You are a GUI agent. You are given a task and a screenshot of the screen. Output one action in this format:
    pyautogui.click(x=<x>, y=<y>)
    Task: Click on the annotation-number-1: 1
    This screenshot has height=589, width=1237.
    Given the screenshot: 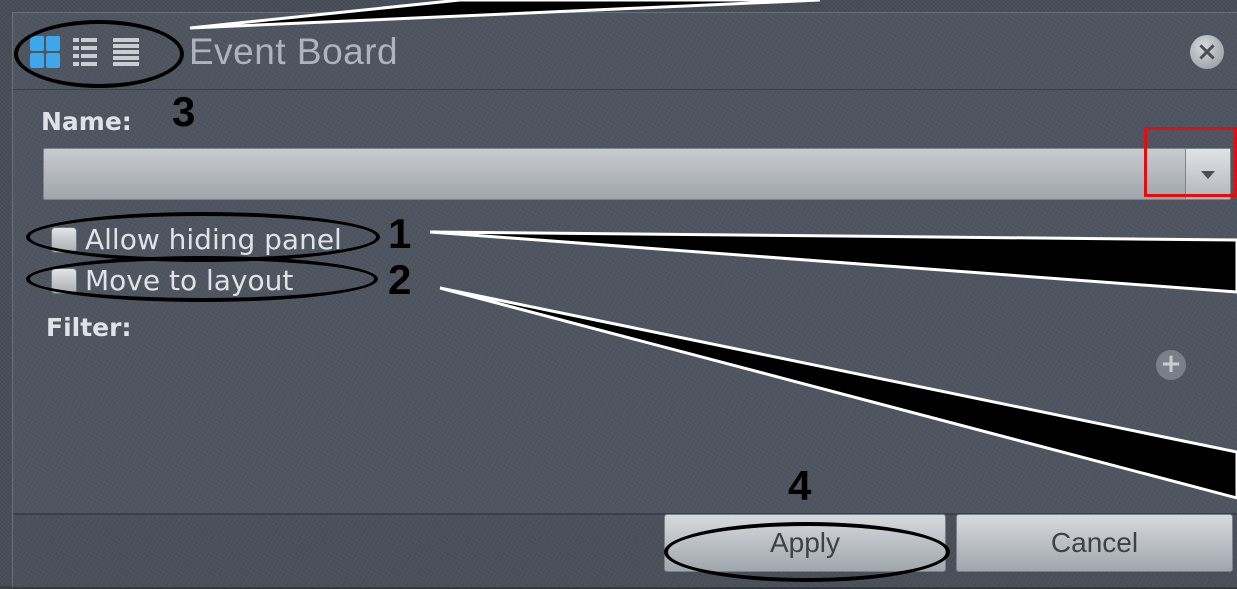 What is the action you would take?
    pyautogui.click(x=400, y=233)
    